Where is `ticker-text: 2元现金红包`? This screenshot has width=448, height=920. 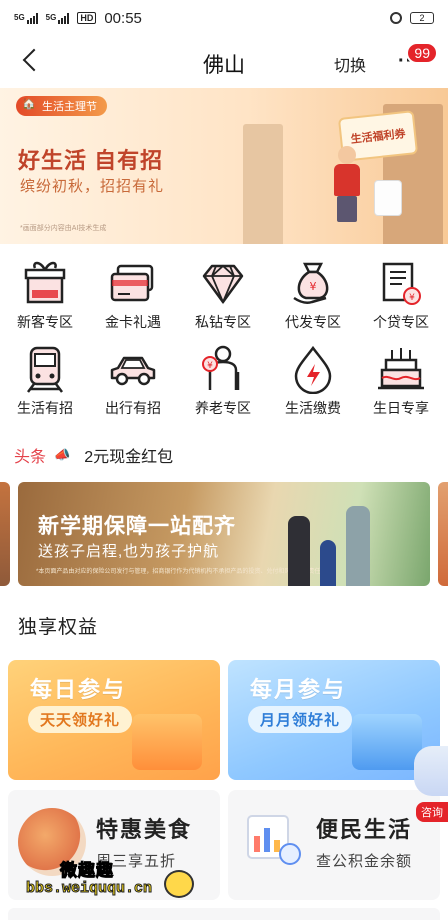 ticker-text: 2元现金红包 is located at coordinates (129, 457).